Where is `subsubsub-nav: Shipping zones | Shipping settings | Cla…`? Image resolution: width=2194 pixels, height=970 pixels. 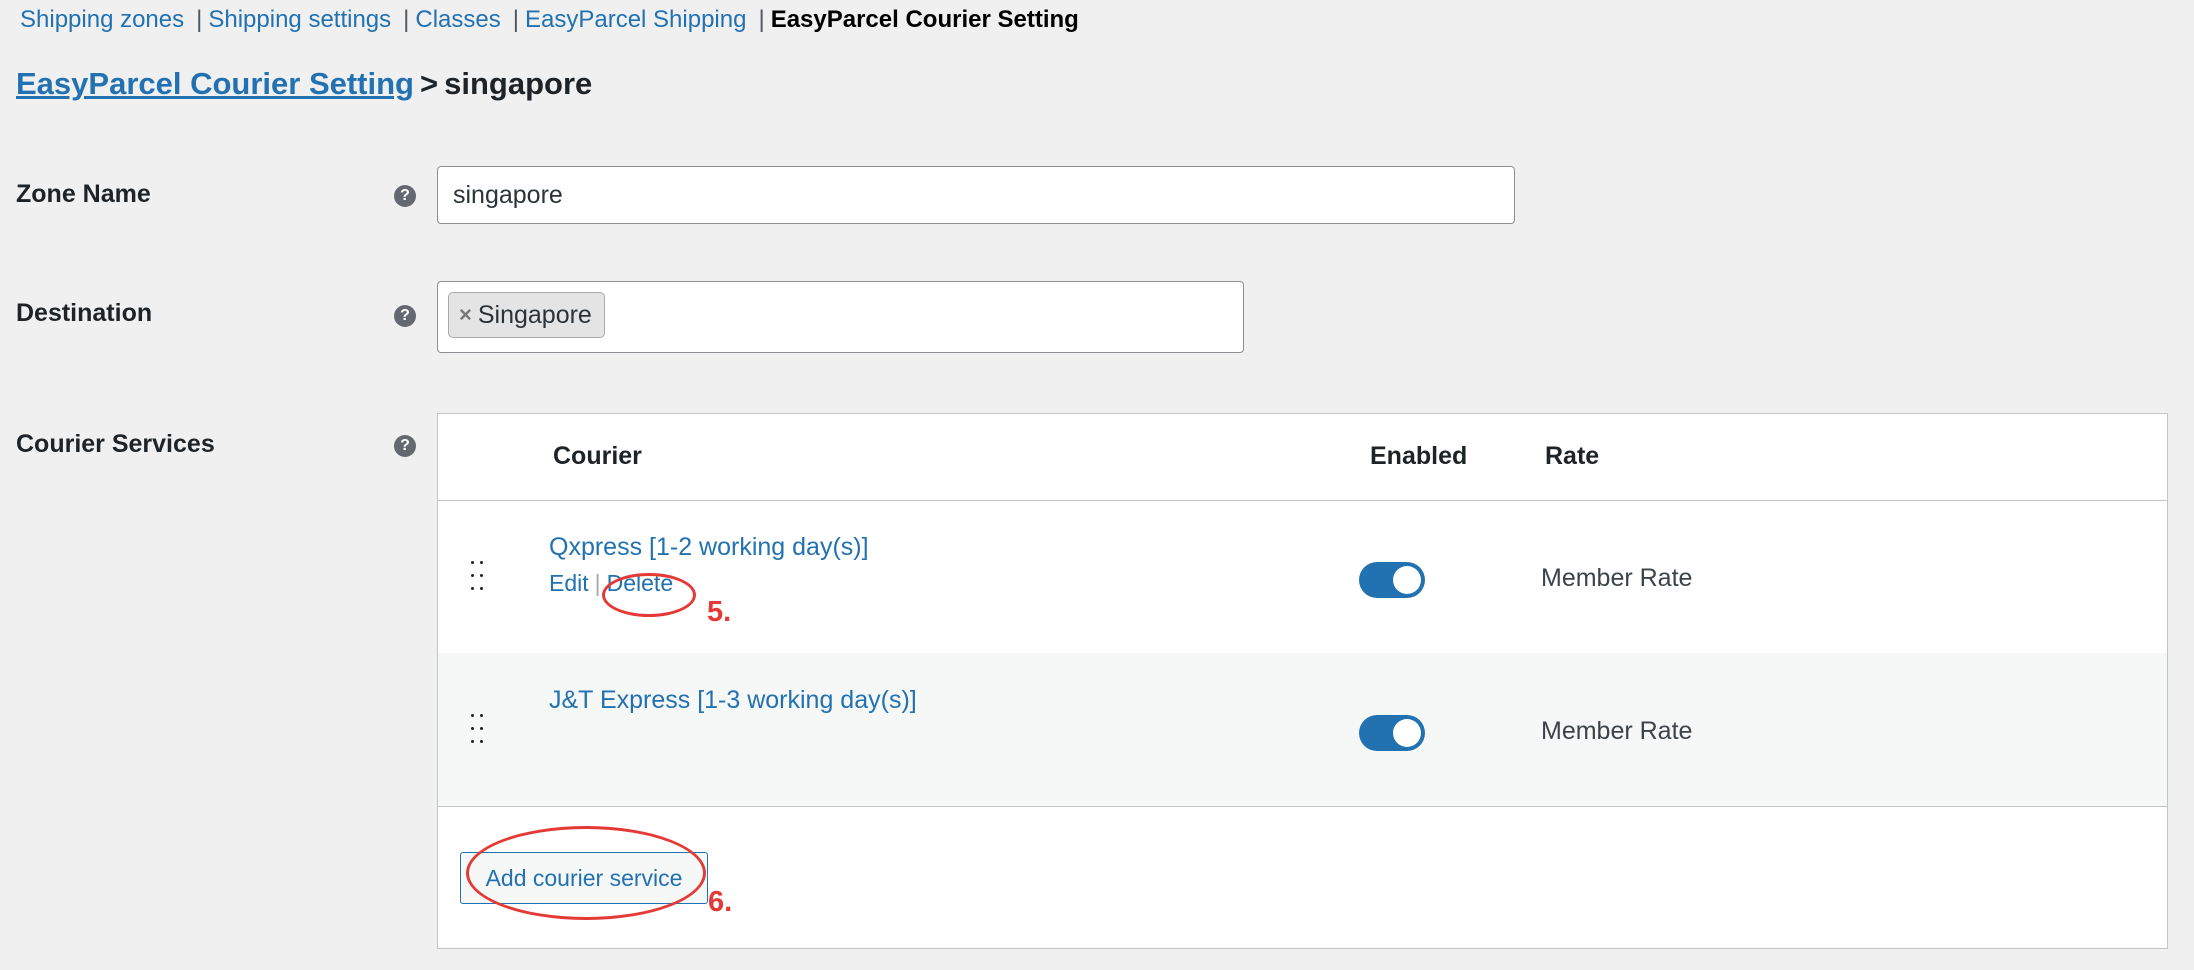
subsubsub-nav: Shipping zones | Shipping settings | Cla… is located at coordinates (549, 20).